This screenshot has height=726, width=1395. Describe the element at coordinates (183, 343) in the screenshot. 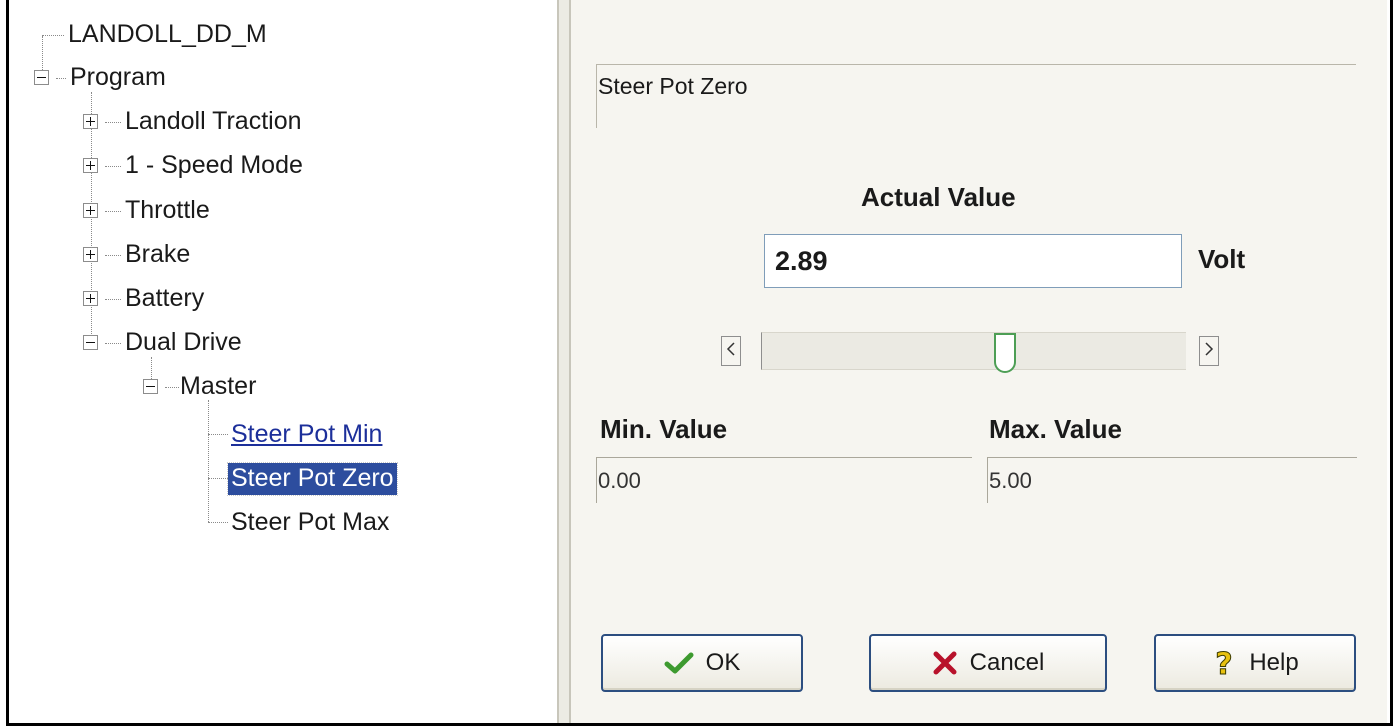

I see `tree-item-dual-drive: Dual Drive` at that location.